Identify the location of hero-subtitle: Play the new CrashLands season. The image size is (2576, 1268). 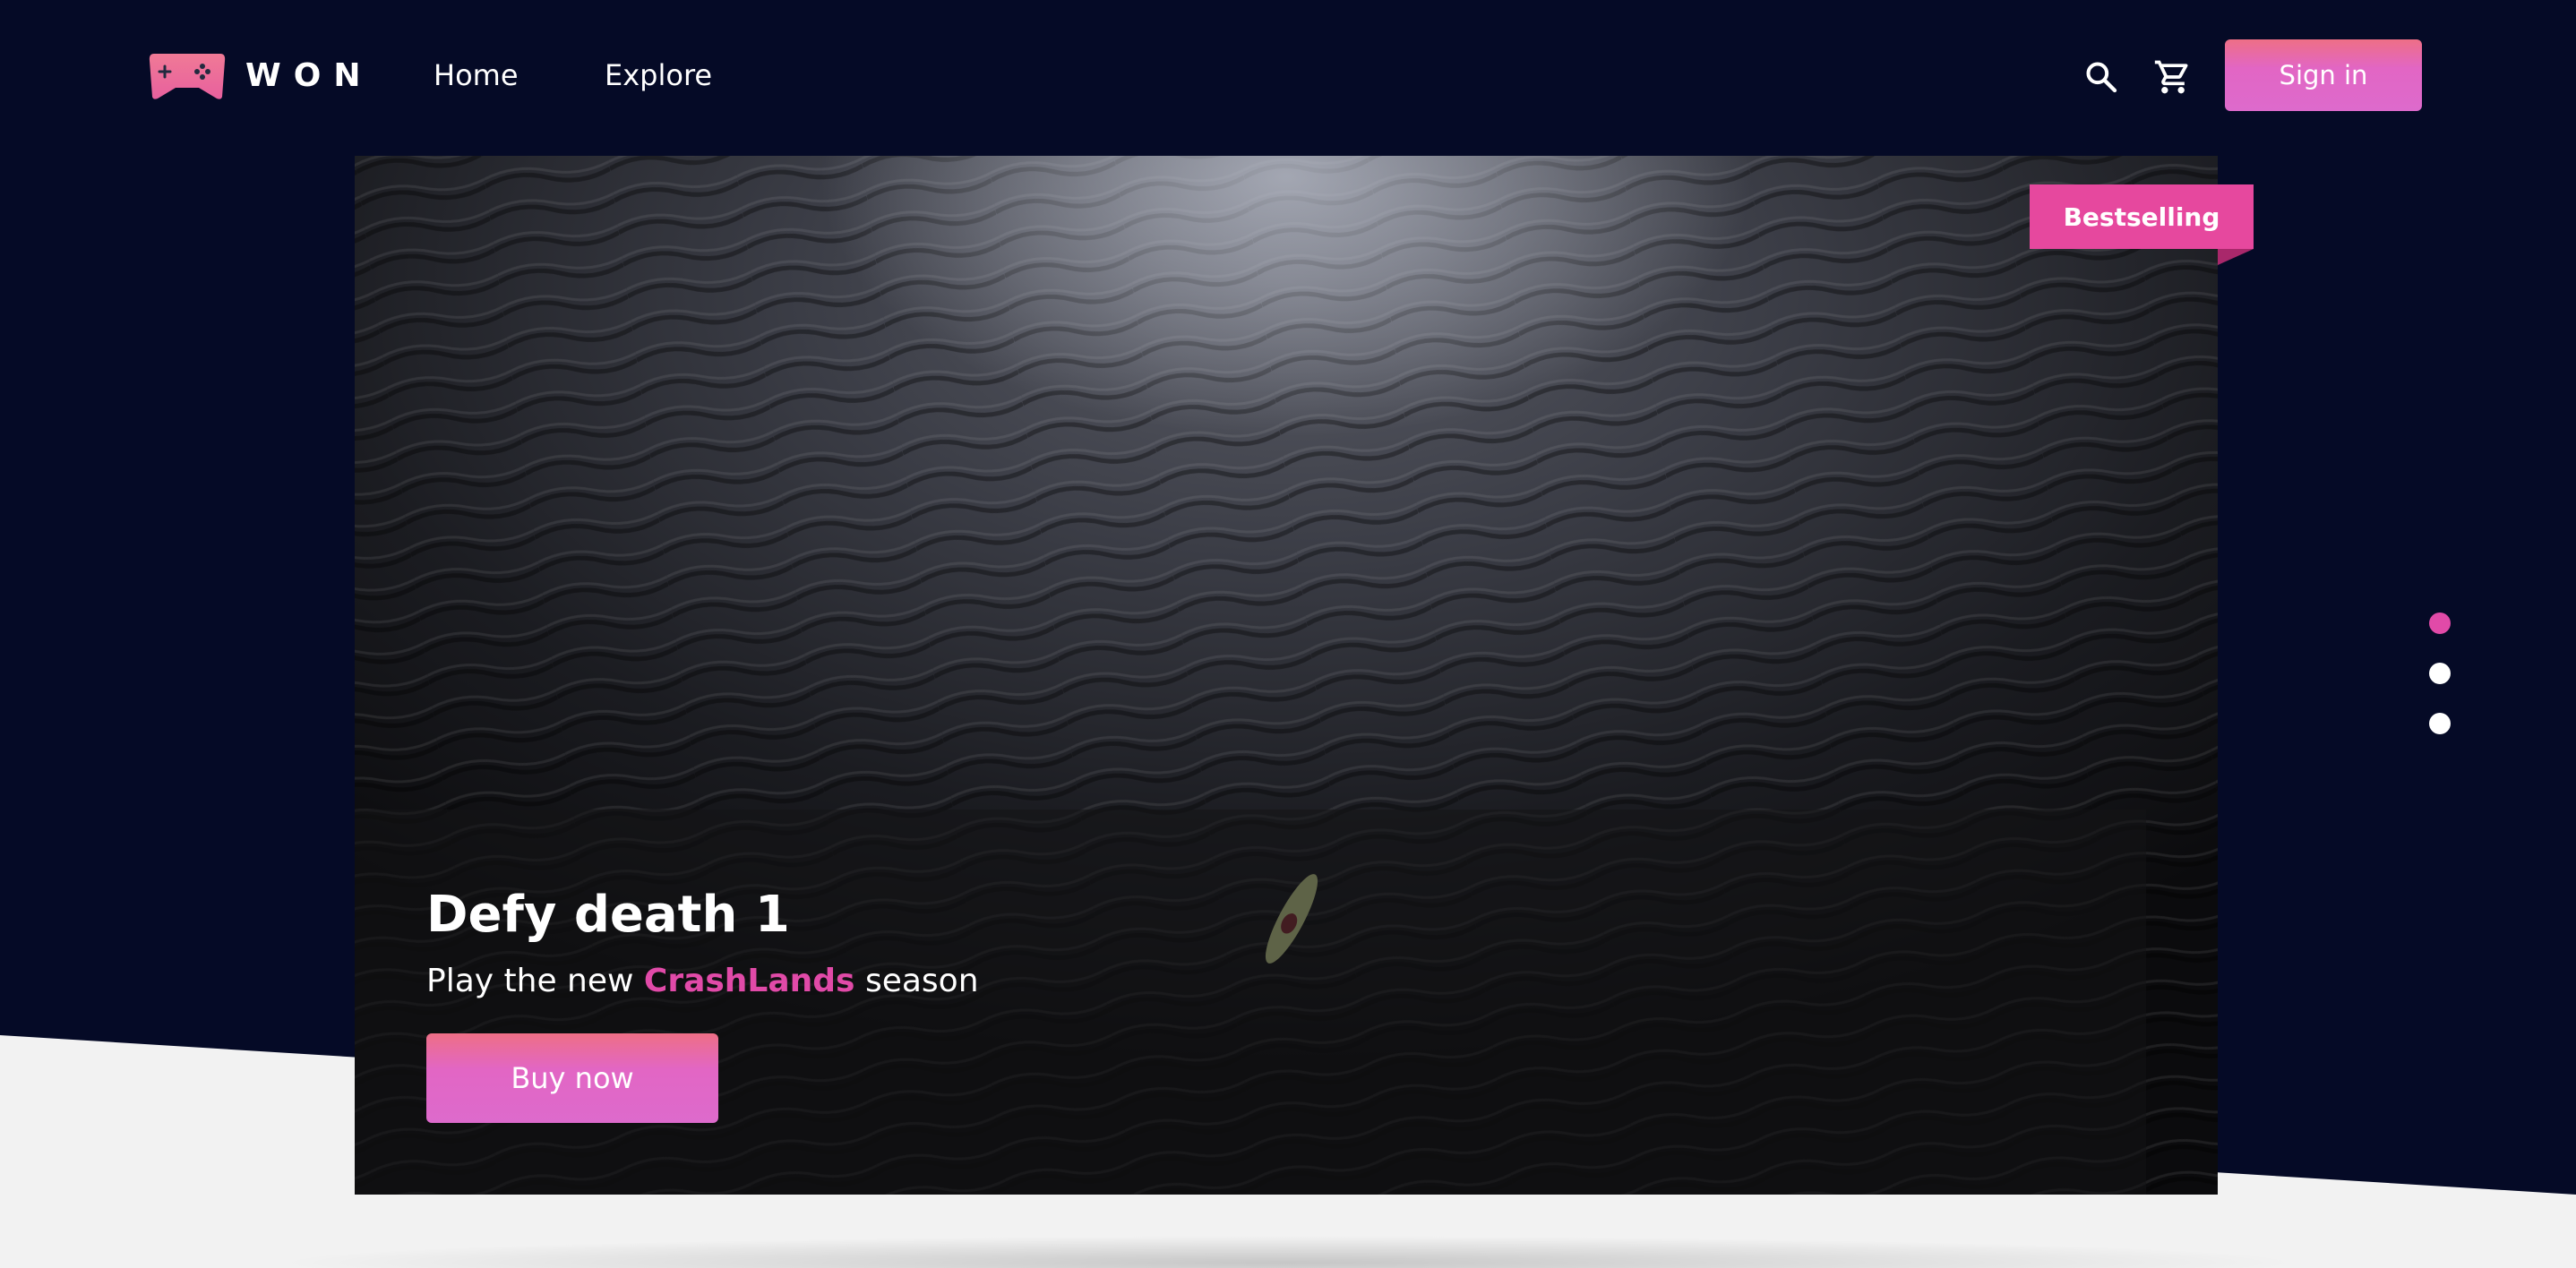
(702, 981).